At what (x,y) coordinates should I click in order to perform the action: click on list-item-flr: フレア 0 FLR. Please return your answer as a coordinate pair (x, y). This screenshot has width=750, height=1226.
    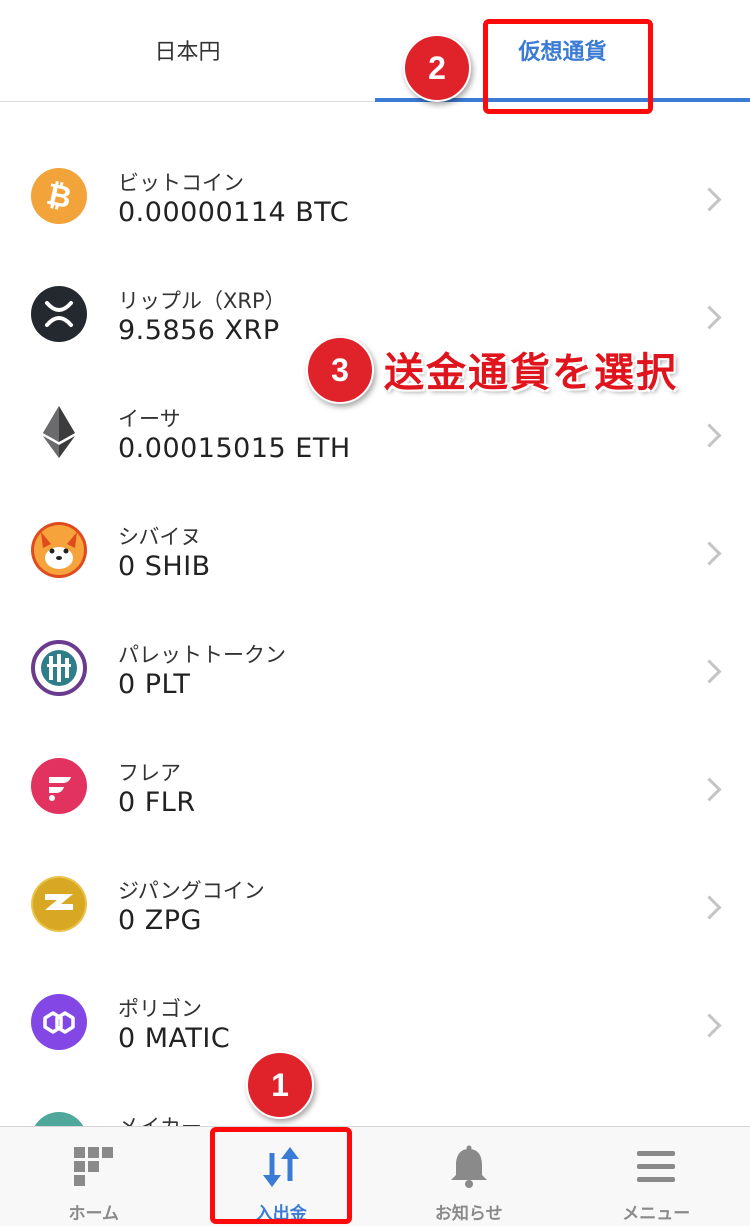
    Looking at the image, I should click on (375, 754).